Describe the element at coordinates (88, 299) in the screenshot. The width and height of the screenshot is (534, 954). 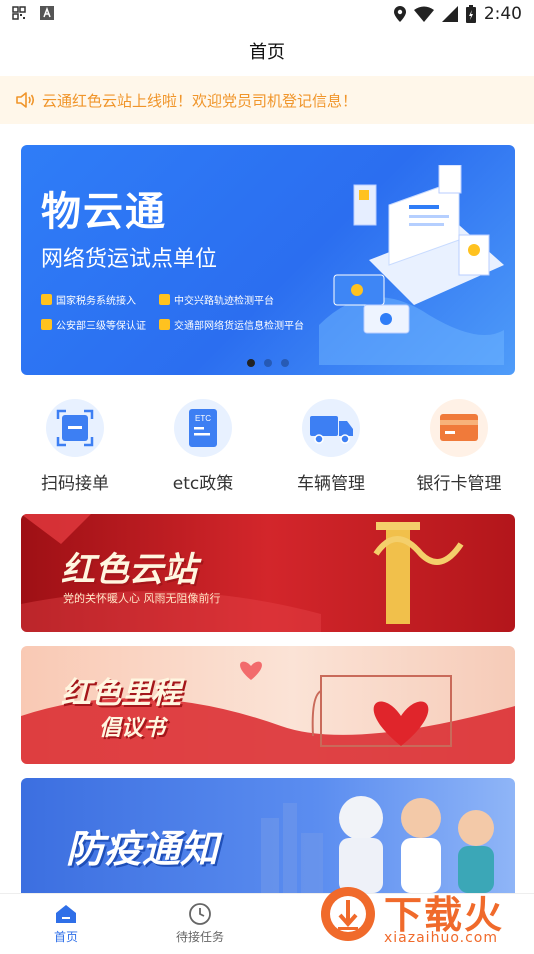
I see `banner-feature: 国家税务系统接入` at that location.